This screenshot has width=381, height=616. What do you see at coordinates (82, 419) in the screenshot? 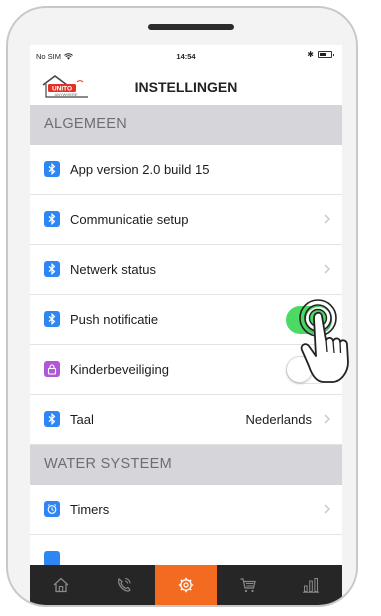
I see `row-label: Taal` at bounding box center [82, 419].